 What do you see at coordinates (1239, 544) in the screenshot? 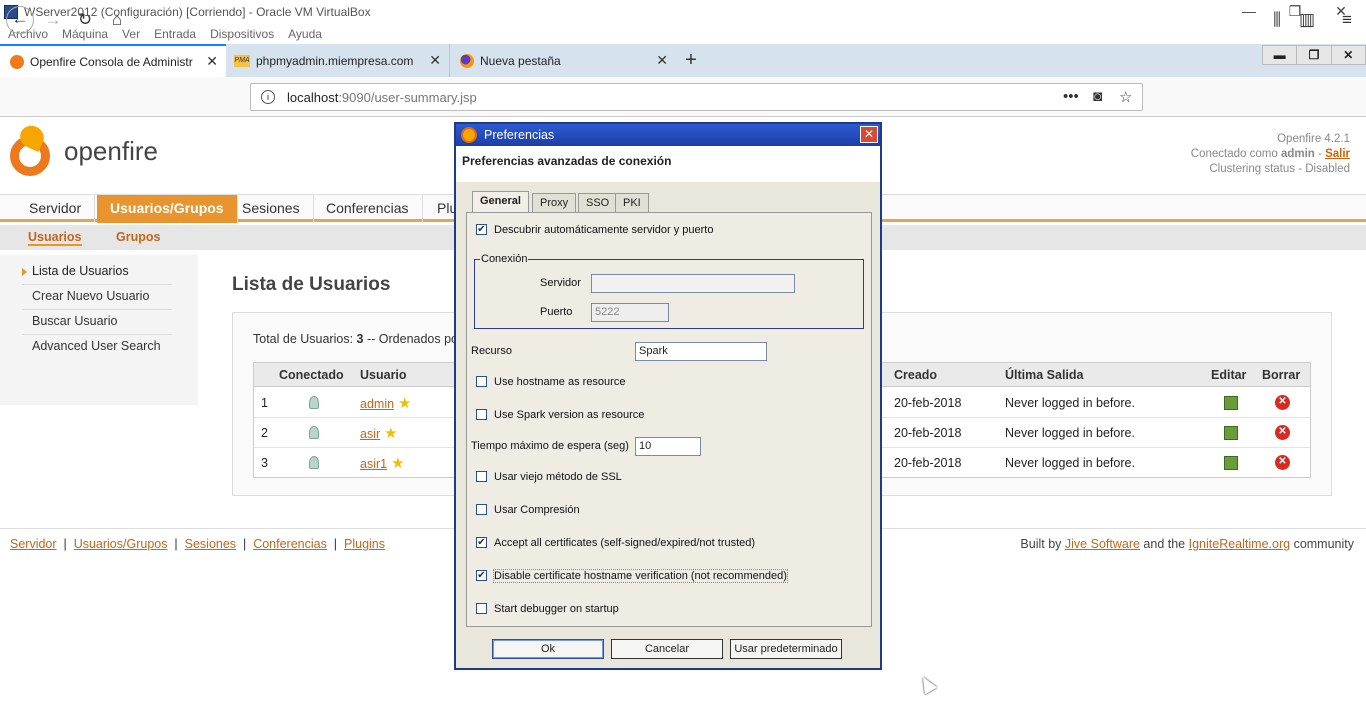
I see `ignite-link: IgniteRealtime.org` at bounding box center [1239, 544].